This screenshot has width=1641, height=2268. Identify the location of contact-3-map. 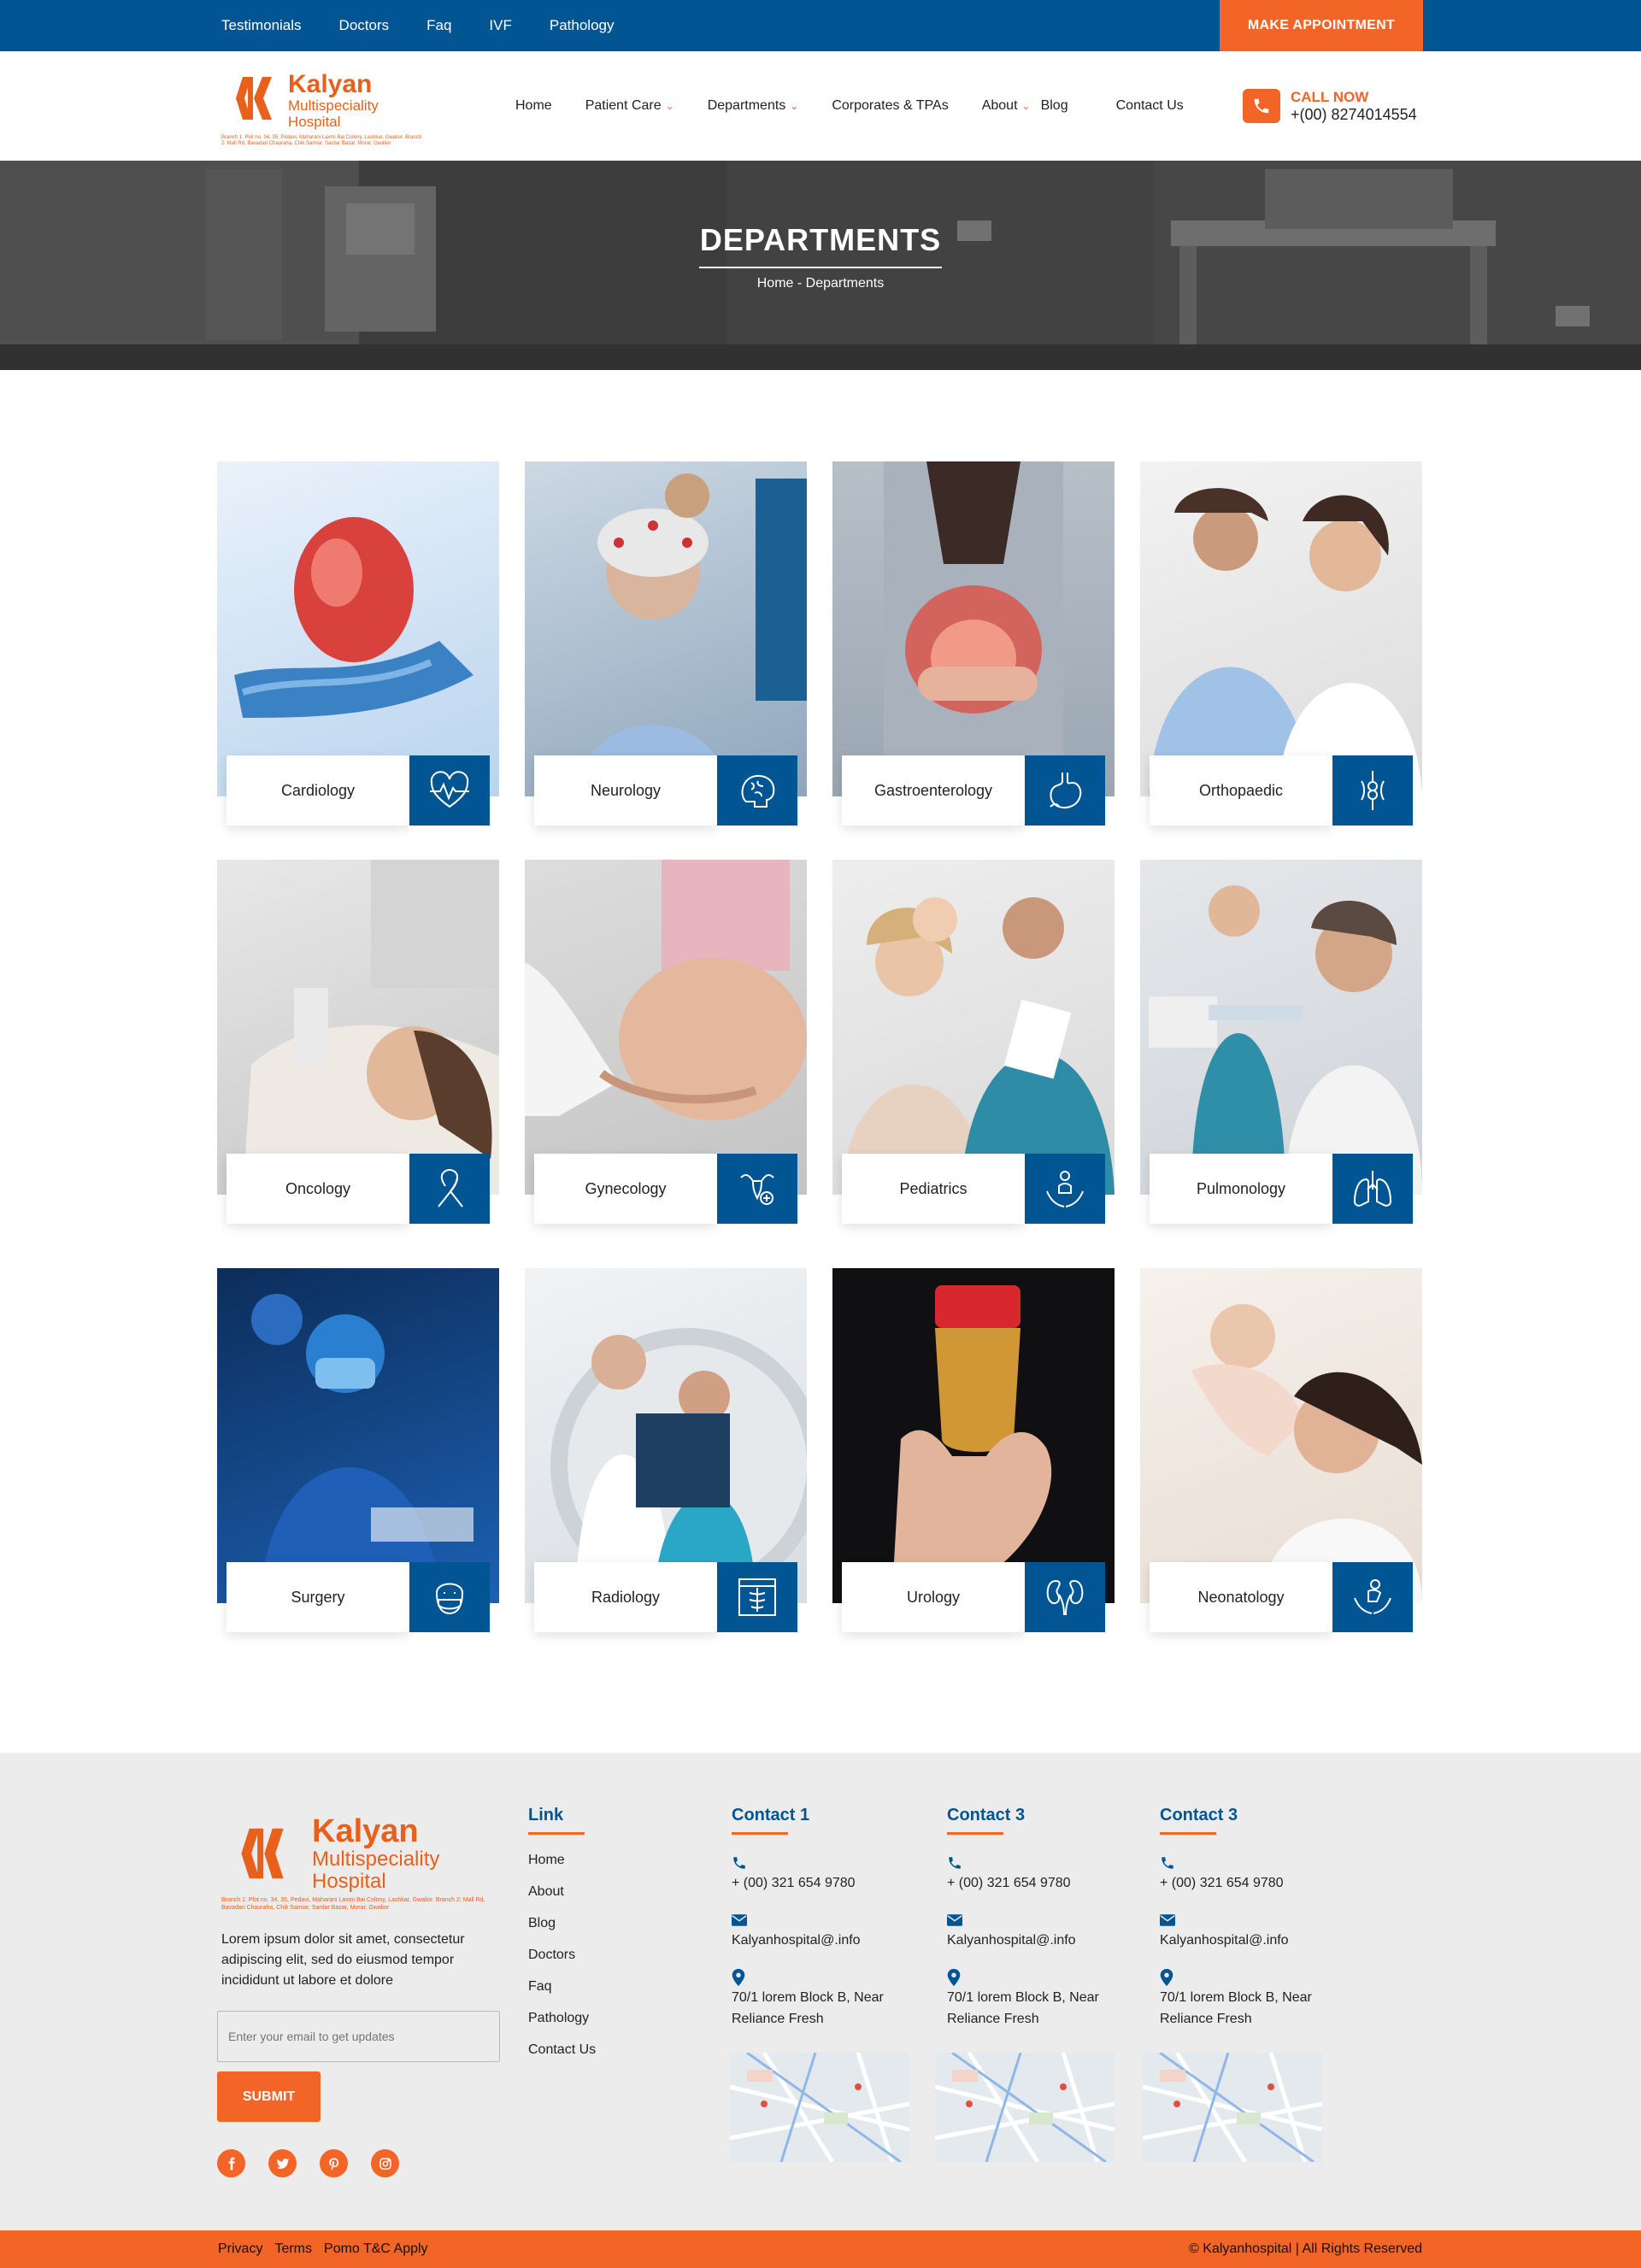
(1233, 2107).